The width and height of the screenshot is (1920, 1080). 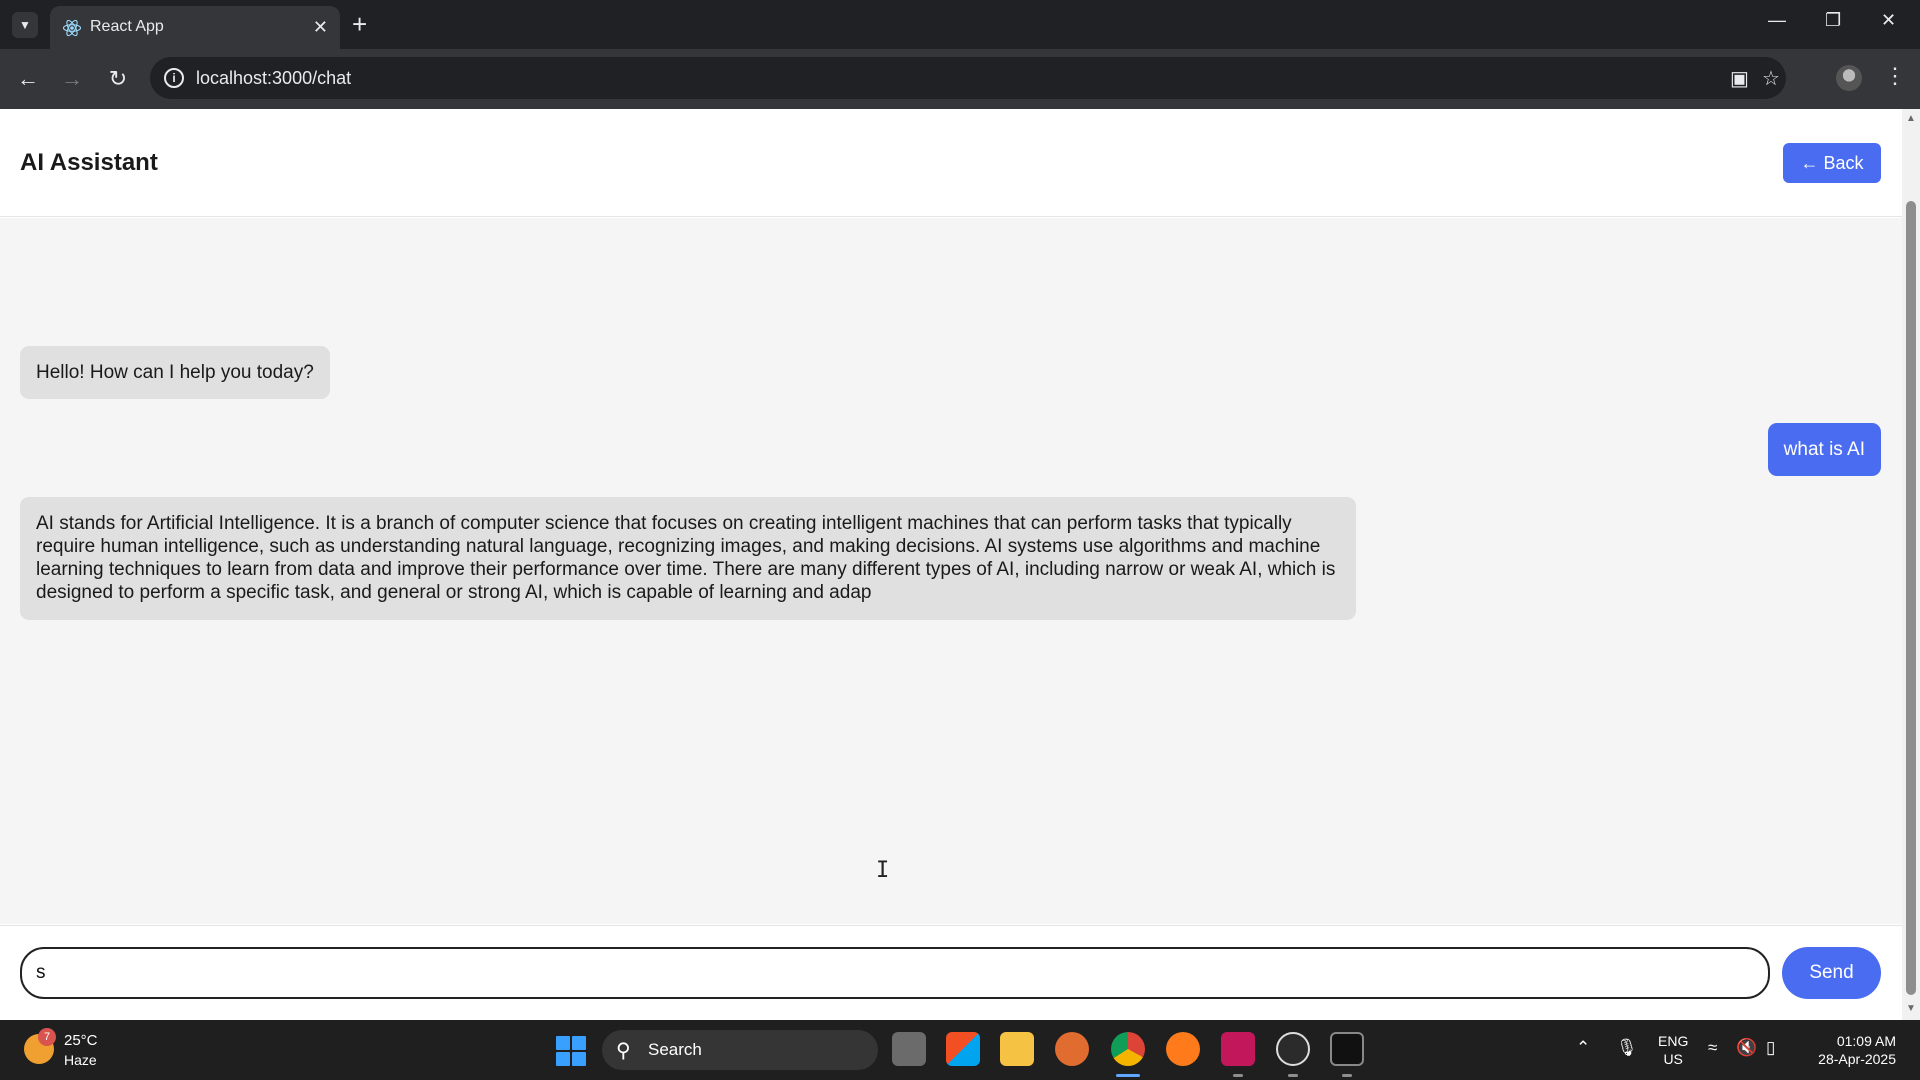 I want to click on install-icon: ▣, so click(x=1739, y=78).